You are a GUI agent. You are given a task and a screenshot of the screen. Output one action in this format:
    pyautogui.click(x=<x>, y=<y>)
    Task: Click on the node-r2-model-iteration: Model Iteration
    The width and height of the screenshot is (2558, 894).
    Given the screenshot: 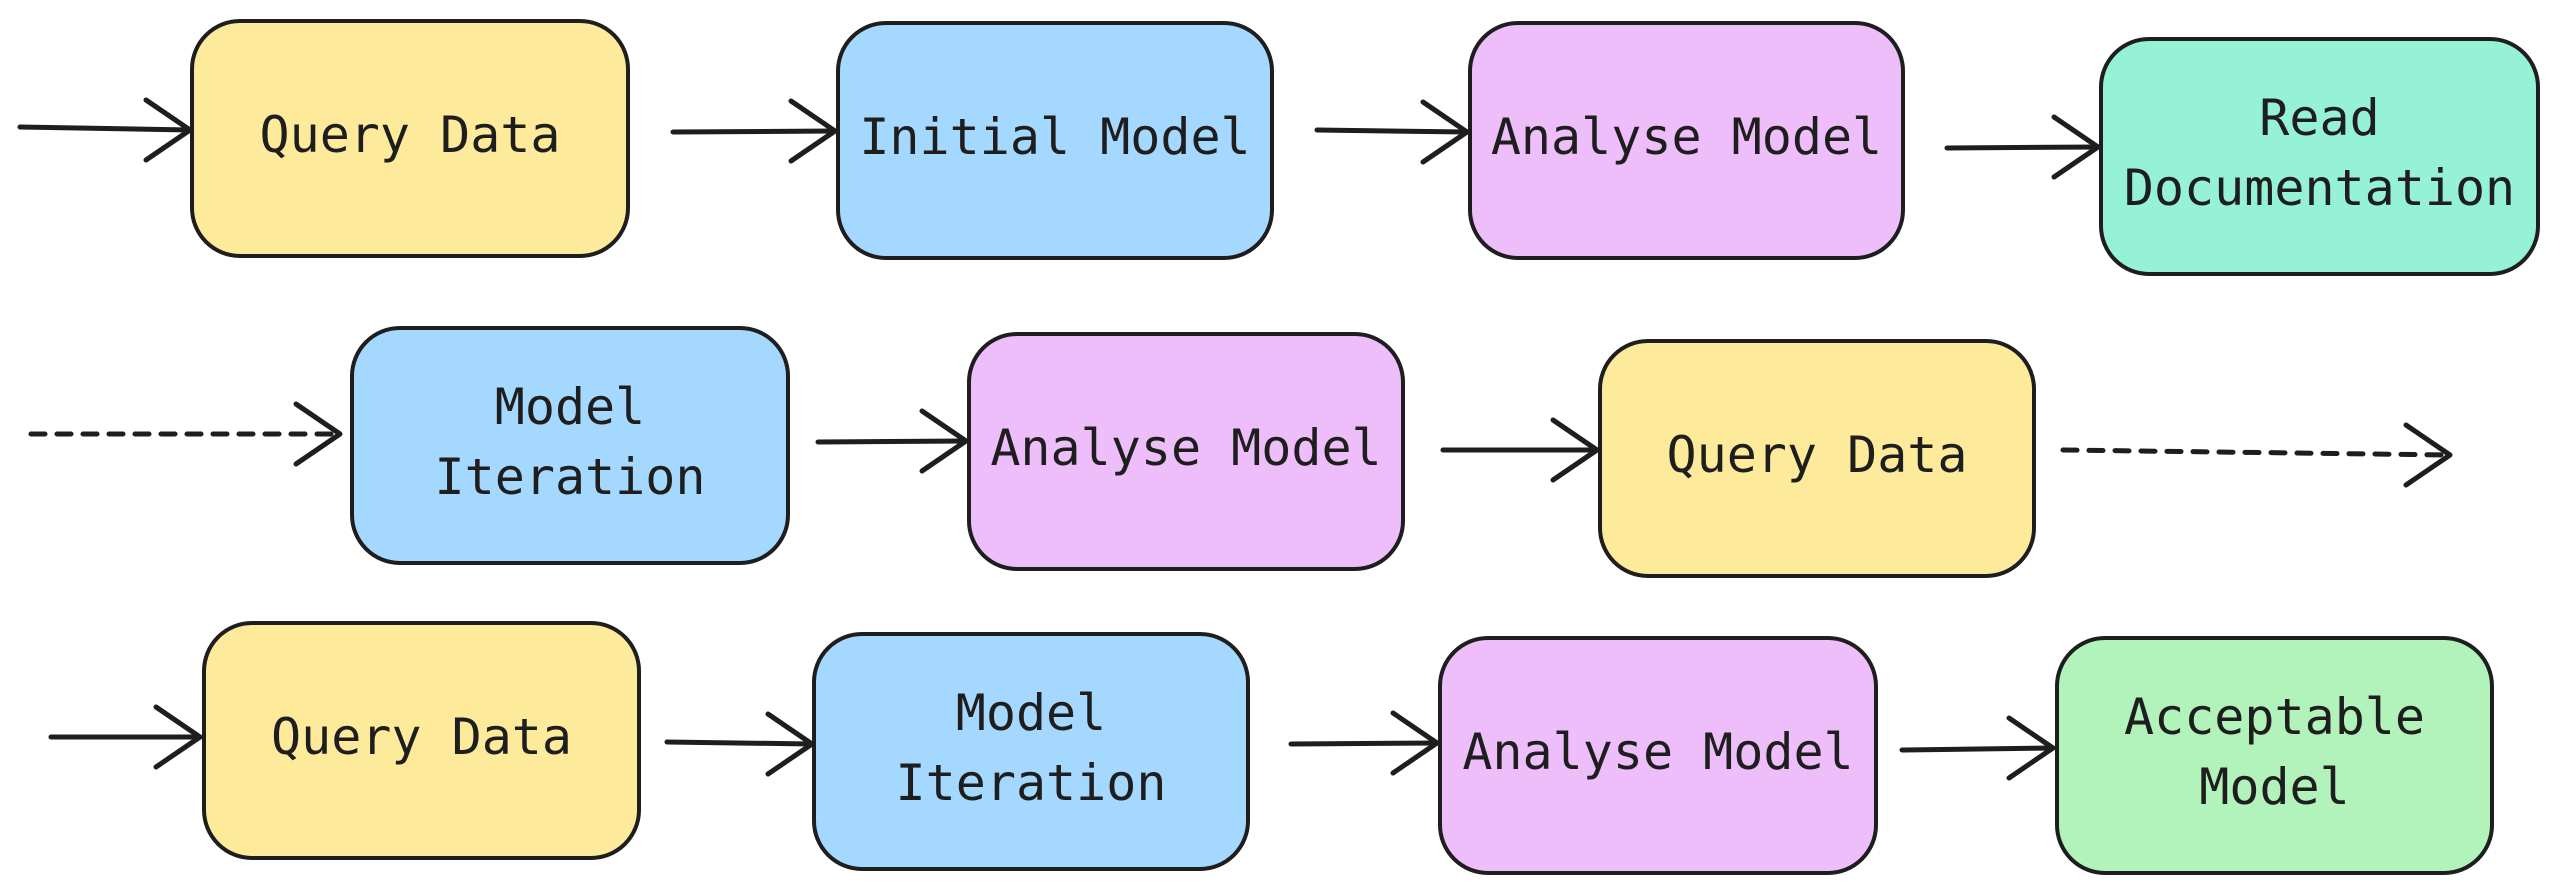 What is the action you would take?
    pyautogui.click(x=570, y=445)
    